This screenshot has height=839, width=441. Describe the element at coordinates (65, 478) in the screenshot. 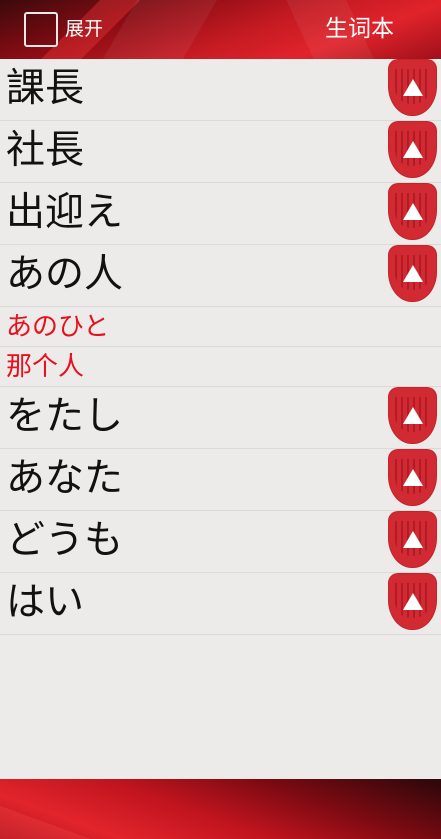

I see `word-text: あなた` at that location.